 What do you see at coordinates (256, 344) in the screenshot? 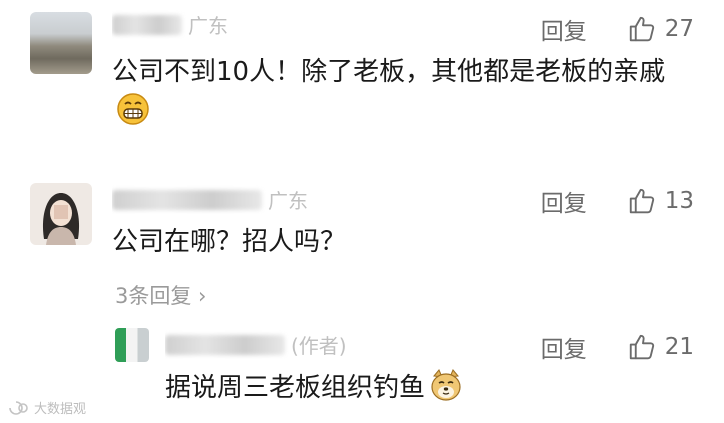
I see `author-name: (作者)` at bounding box center [256, 344].